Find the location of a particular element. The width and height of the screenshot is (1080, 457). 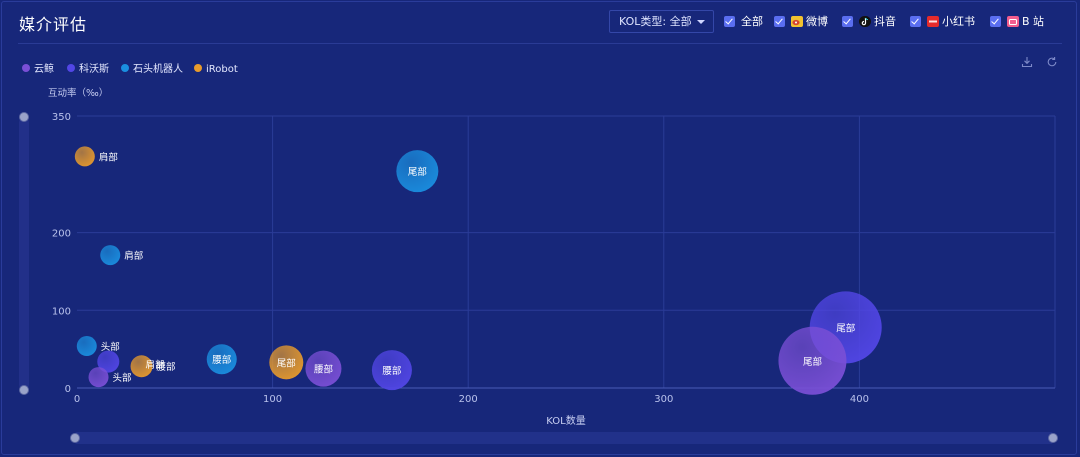

legend-label: 云鲸 is located at coordinates (44, 68).